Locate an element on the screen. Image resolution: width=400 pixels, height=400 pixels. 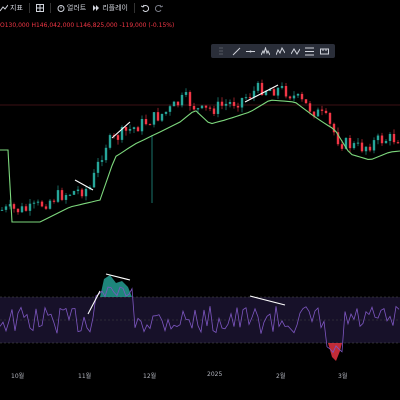
layout-button is located at coordinates (39, 8).